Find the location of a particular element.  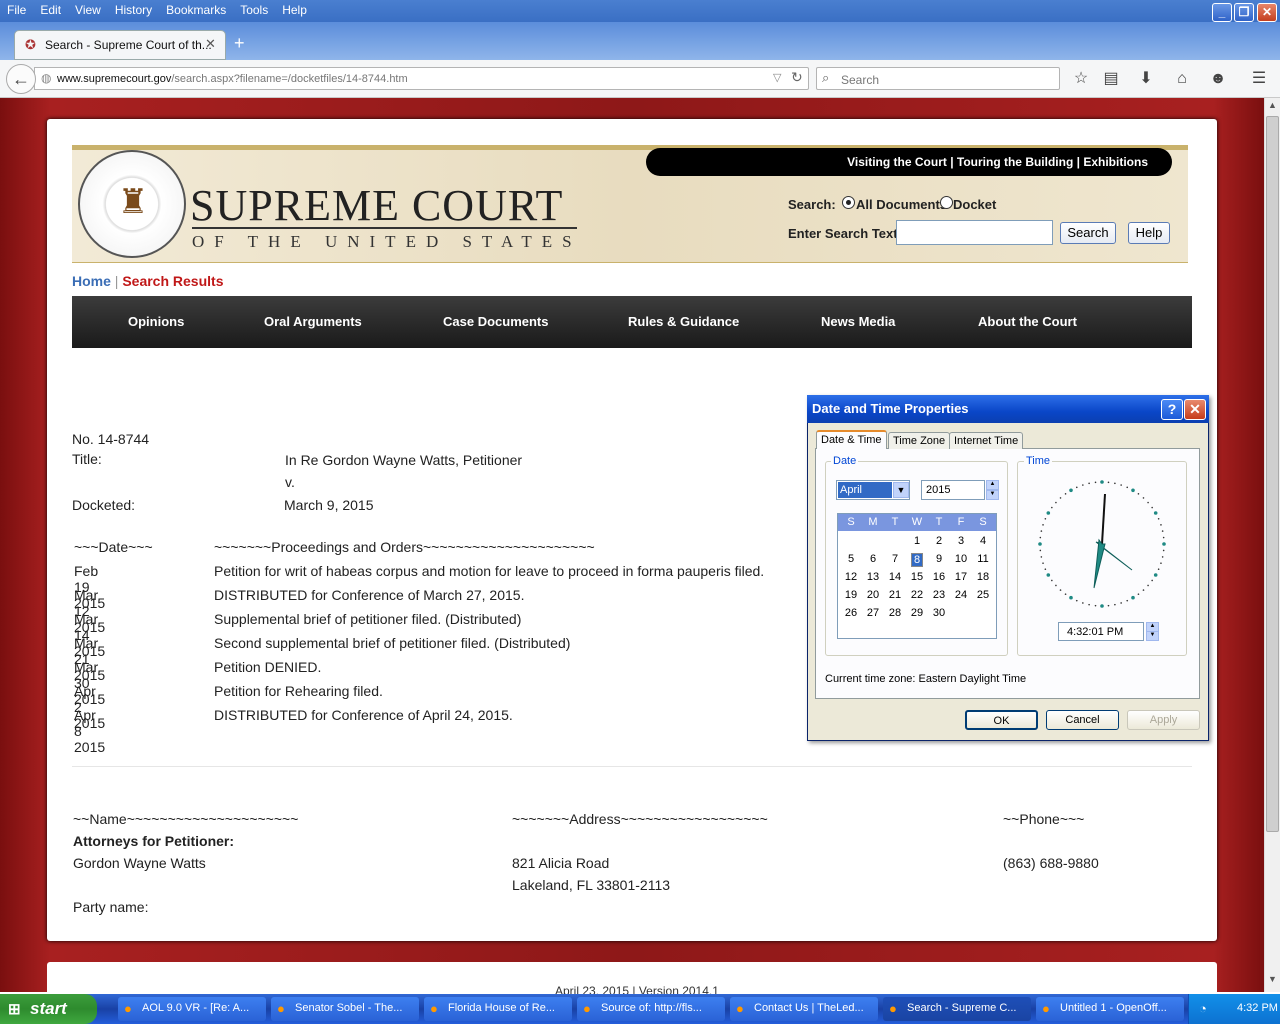

calendar-day: 20 is located at coordinates (873, 595).